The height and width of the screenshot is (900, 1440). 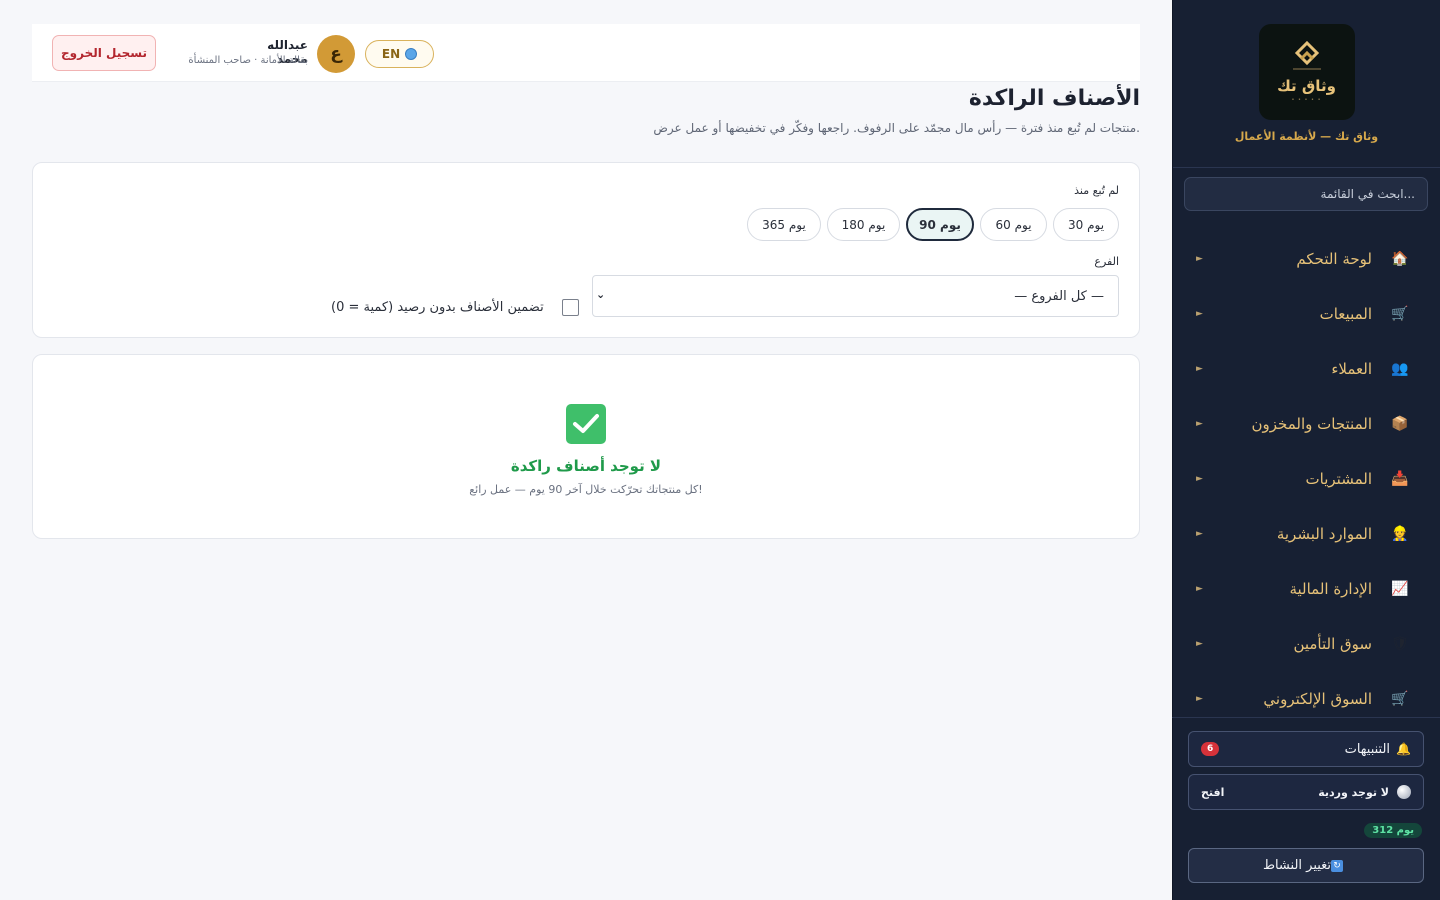 What do you see at coordinates (1096, 190) in the screenshot?
I see `period-filter-label: لم تُبع منذ` at bounding box center [1096, 190].